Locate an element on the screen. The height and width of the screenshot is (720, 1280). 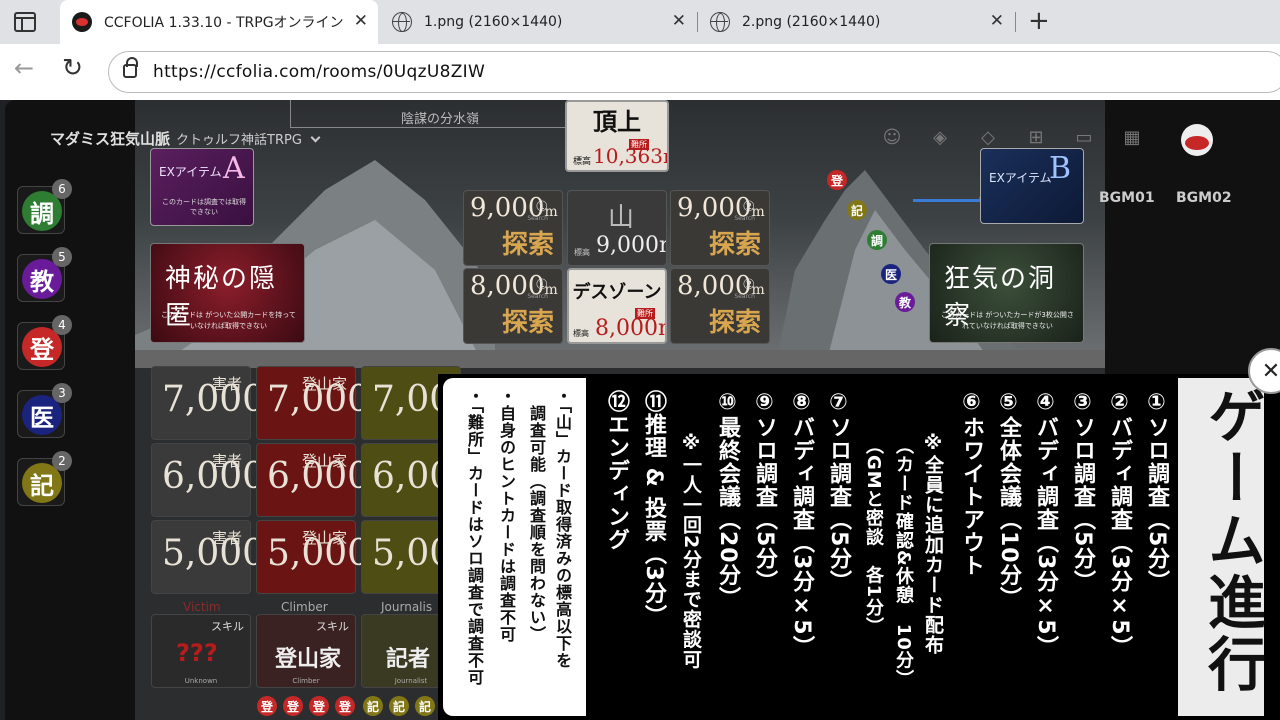
room-name: マダミス狂気山脈 is located at coordinates (110, 139).